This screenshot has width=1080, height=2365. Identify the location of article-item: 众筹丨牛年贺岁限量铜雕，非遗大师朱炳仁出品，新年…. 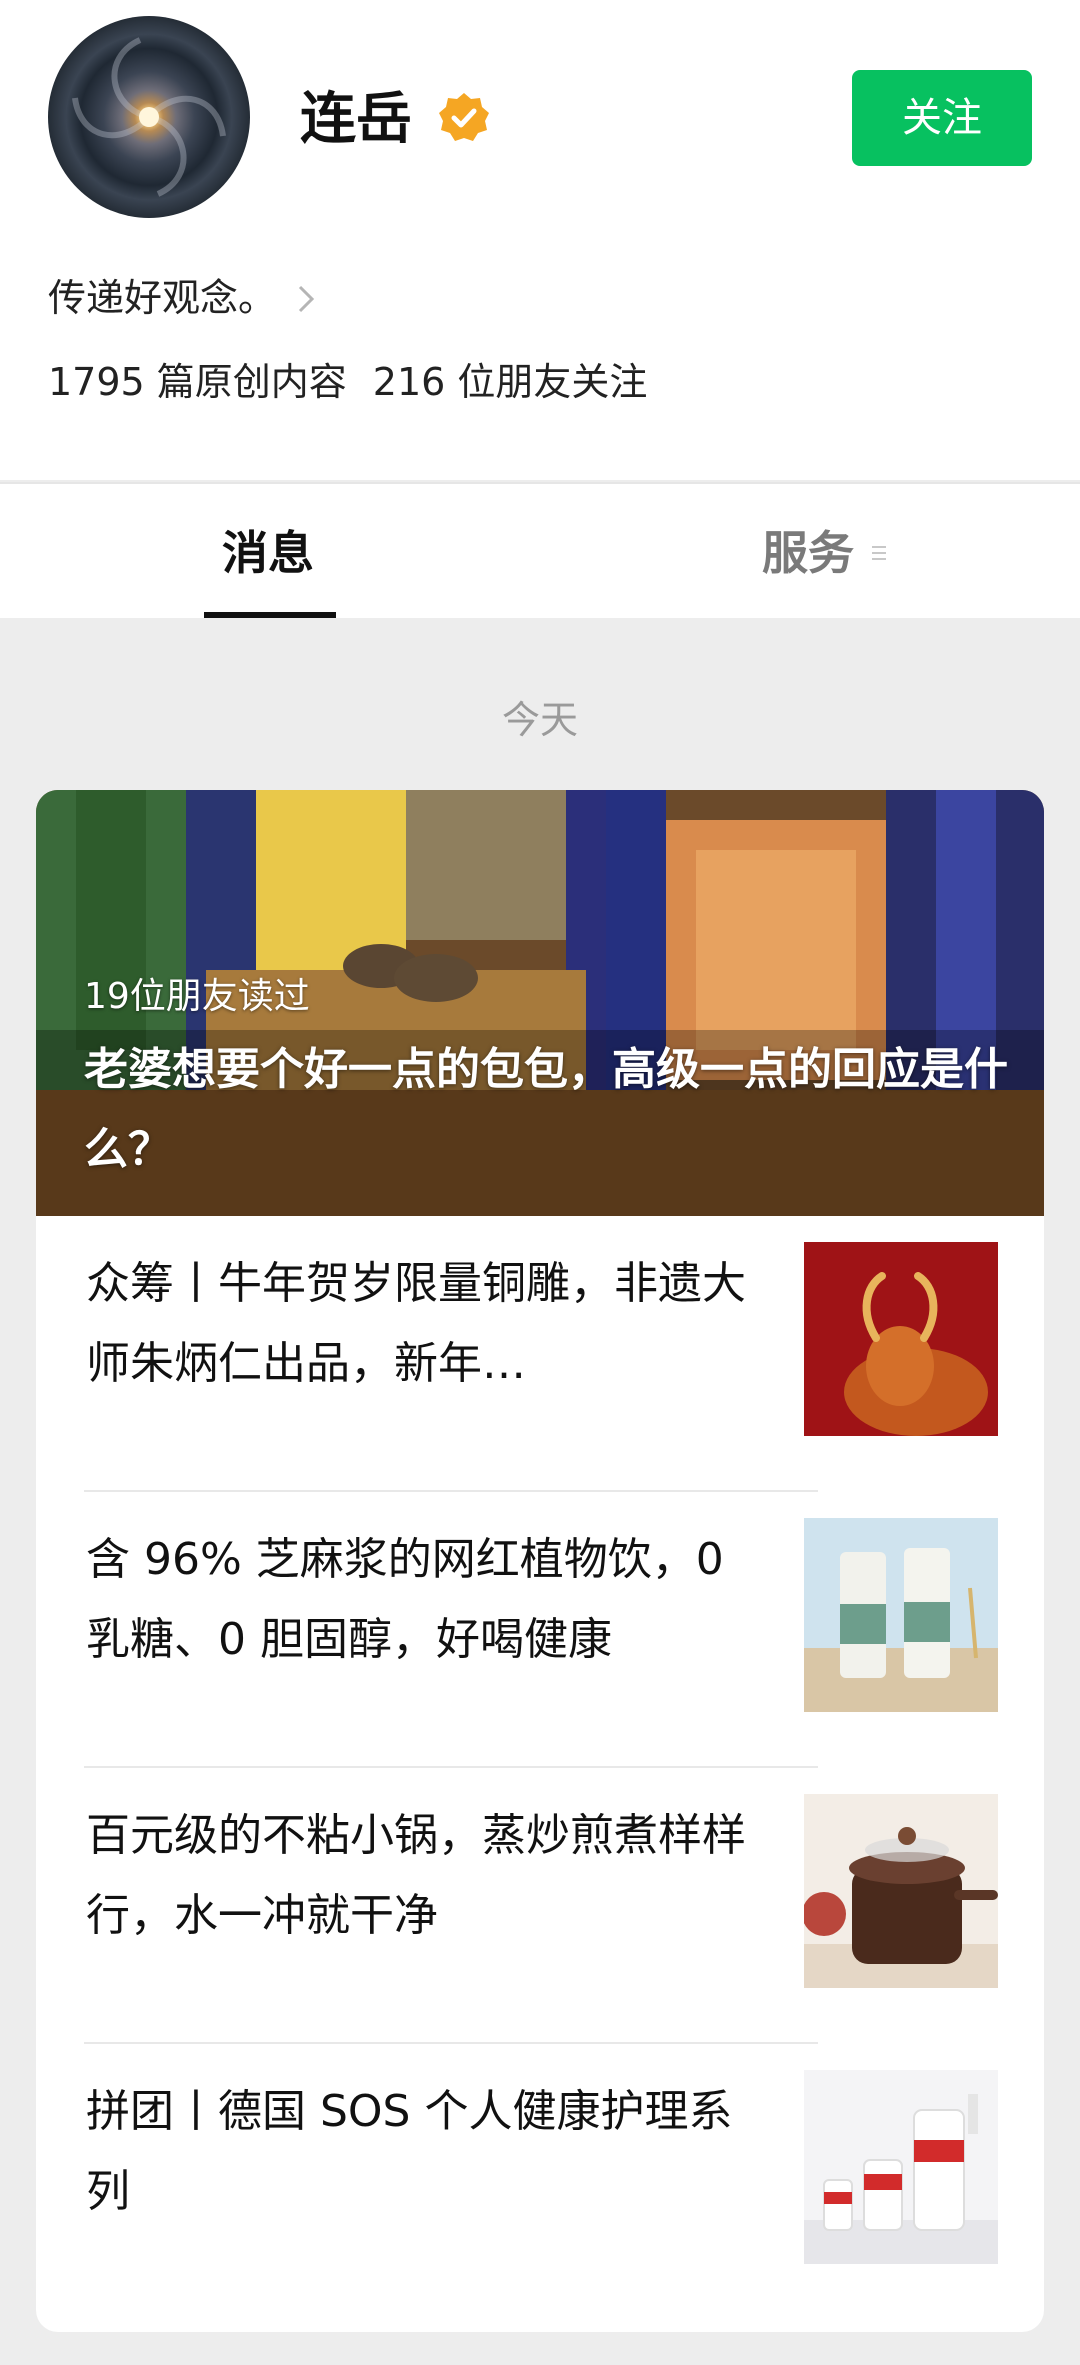
(540, 1354).